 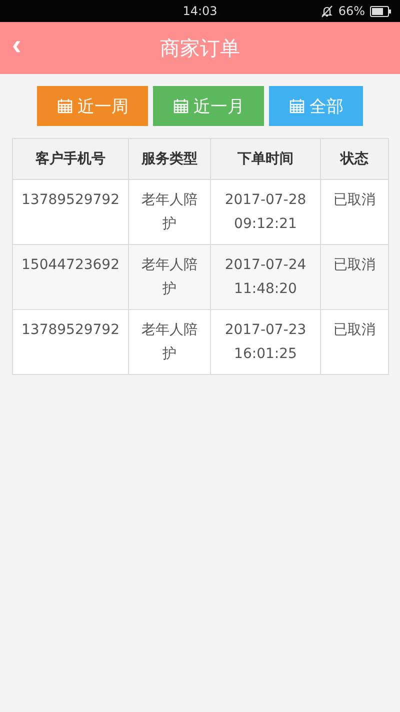 What do you see at coordinates (381, 11) in the screenshot?
I see `battery-icon` at bounding box center [381, 11].